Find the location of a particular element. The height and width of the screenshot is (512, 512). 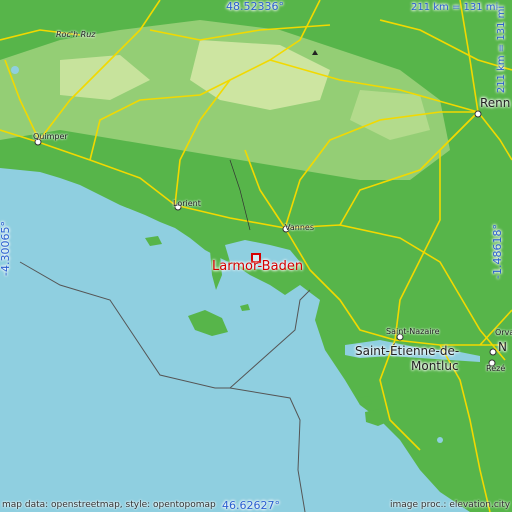

coord-top: 48.52336° is located at coordinates (255, 6).